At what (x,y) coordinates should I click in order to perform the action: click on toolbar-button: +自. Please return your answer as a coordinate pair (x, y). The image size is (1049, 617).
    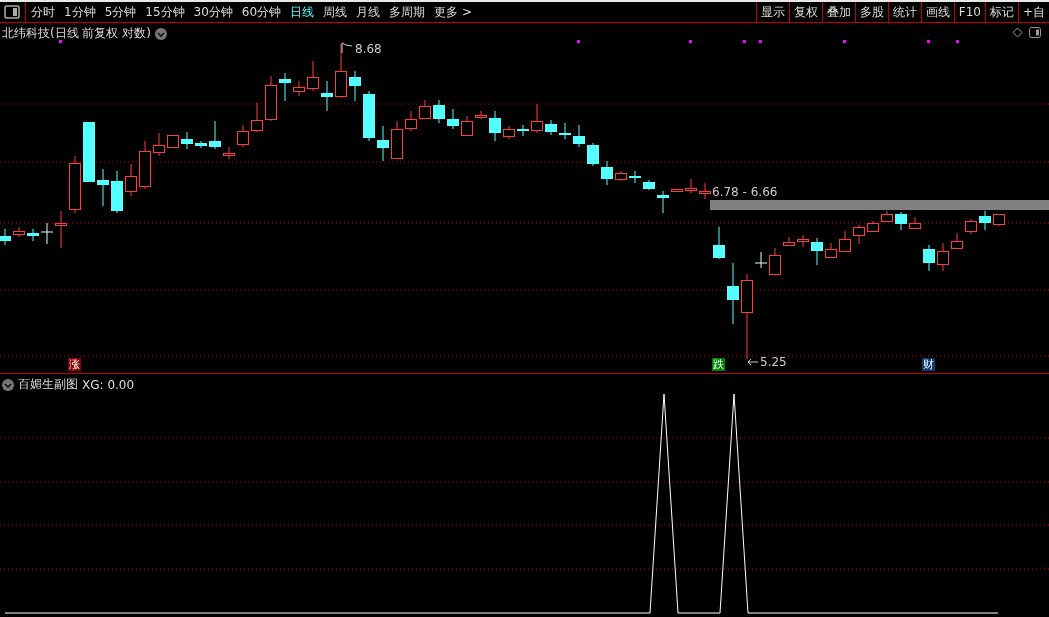
    Looking at the image, I should click on (1033, 12).